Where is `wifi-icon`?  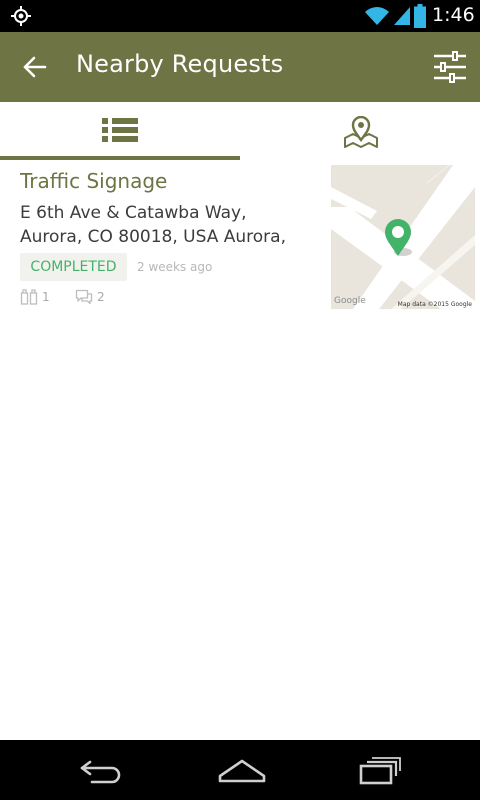 wifi-icon is located at coordinates (377, 16).